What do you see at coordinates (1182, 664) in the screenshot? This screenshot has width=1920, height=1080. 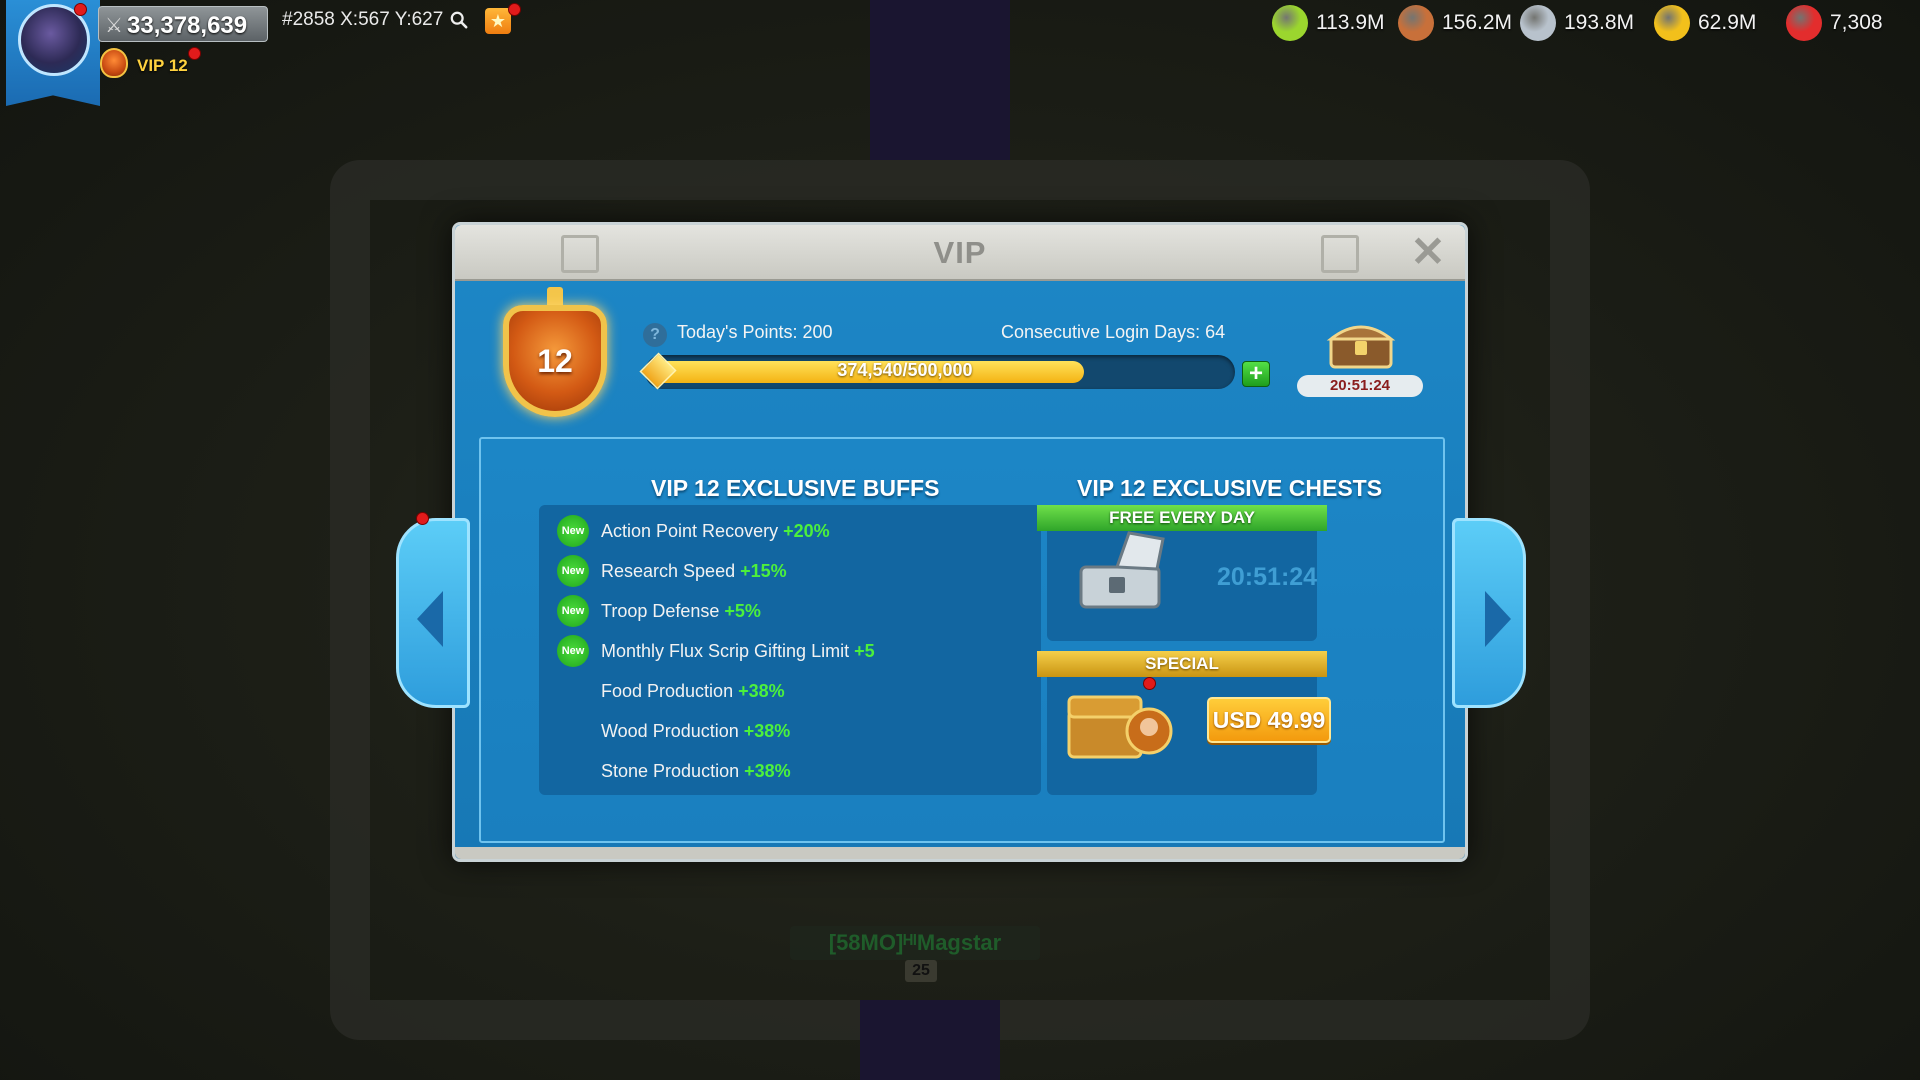 I see `special-ribbon: SPECIAL` at bounding box center [1182, 664].